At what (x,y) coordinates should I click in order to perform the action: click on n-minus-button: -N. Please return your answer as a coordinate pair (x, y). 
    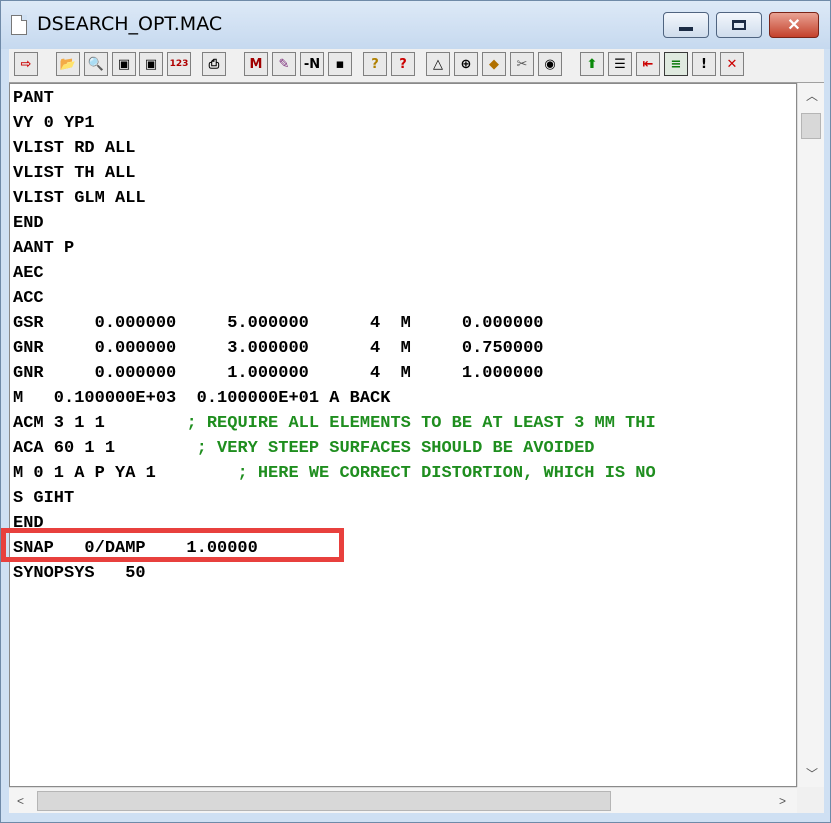
    Looking at the image, I should click on (312, 64).